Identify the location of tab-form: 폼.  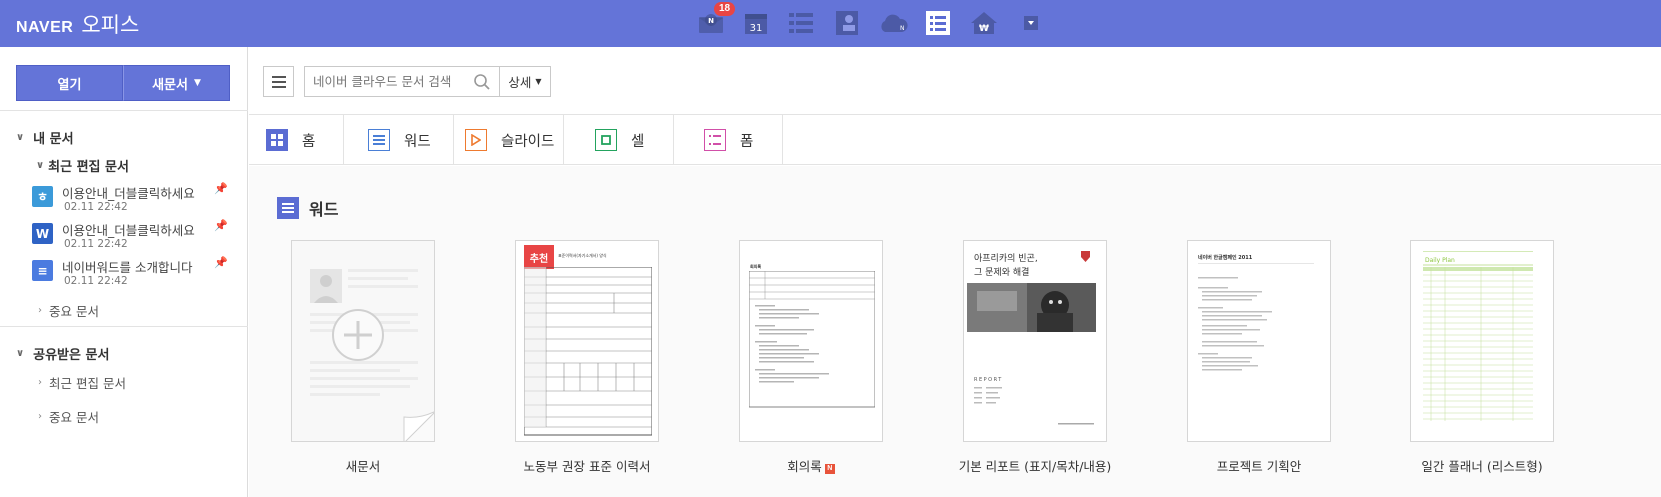
(728, 140).